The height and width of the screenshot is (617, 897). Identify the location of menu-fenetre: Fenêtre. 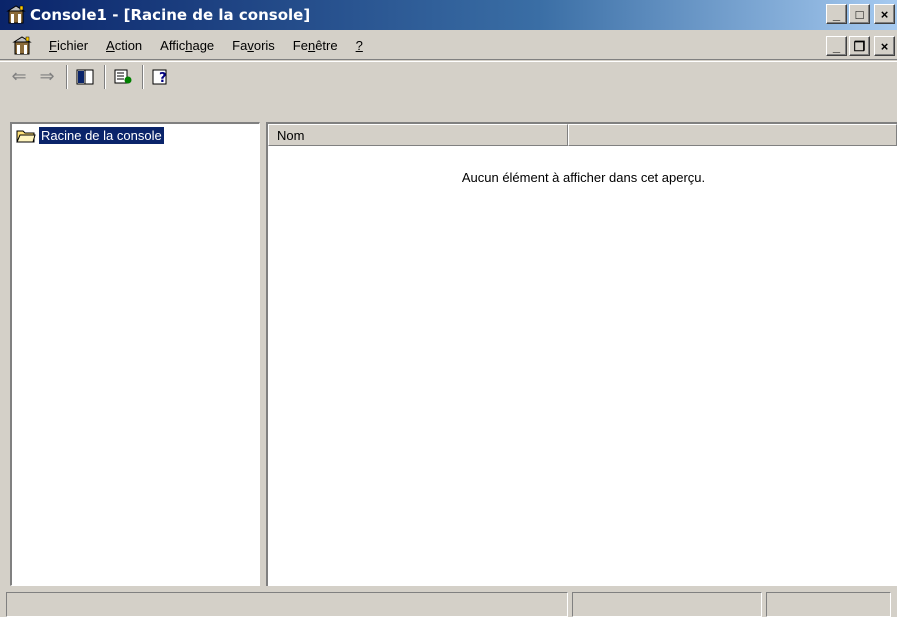
(315, 45).